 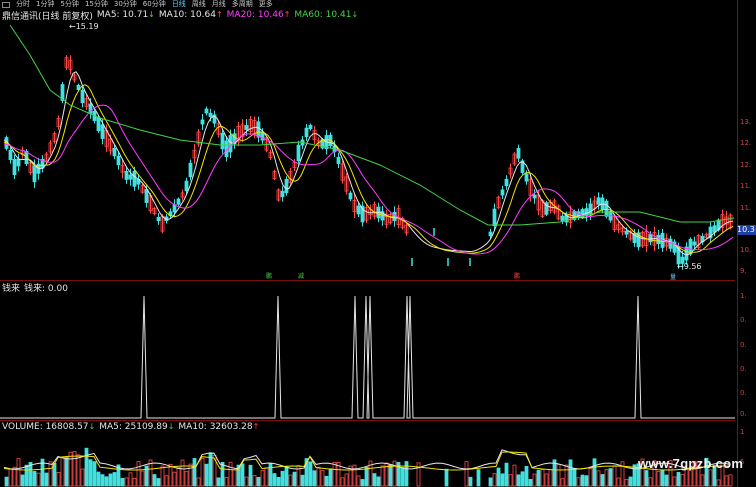 I want to click on indicator-legend: 钱来 钱来: 0.00, so click(x=35, y=287).